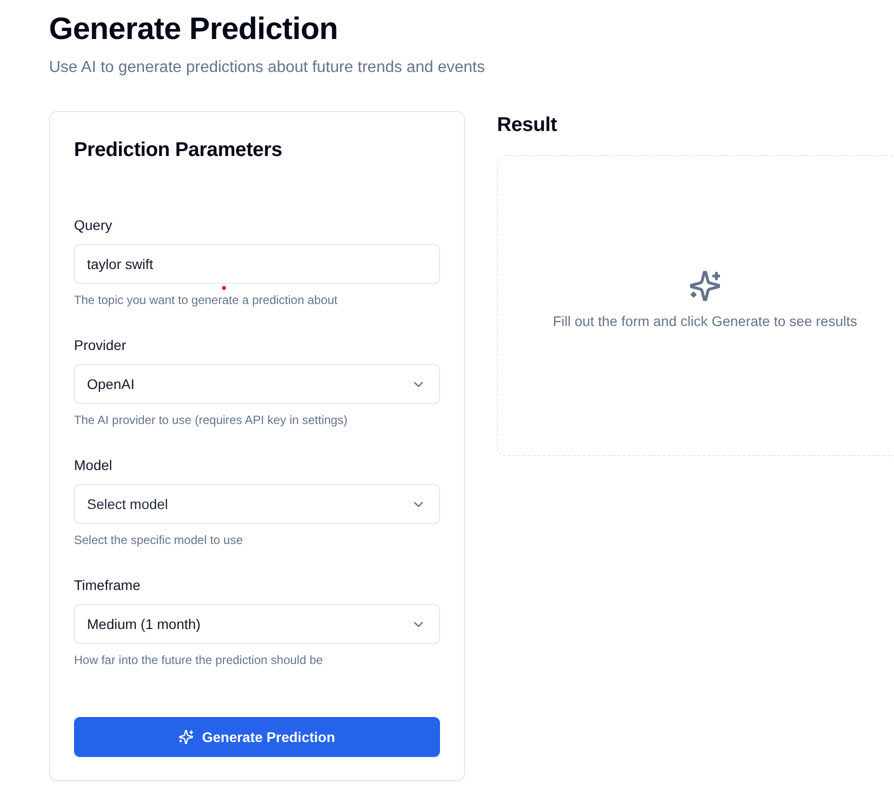 Image resolution: width=894 pixels, height=794 pixels. What do you see at coordinates (94, 465) in the screenshot?
I see `field-label: Model` at bounding box center [94, 465].